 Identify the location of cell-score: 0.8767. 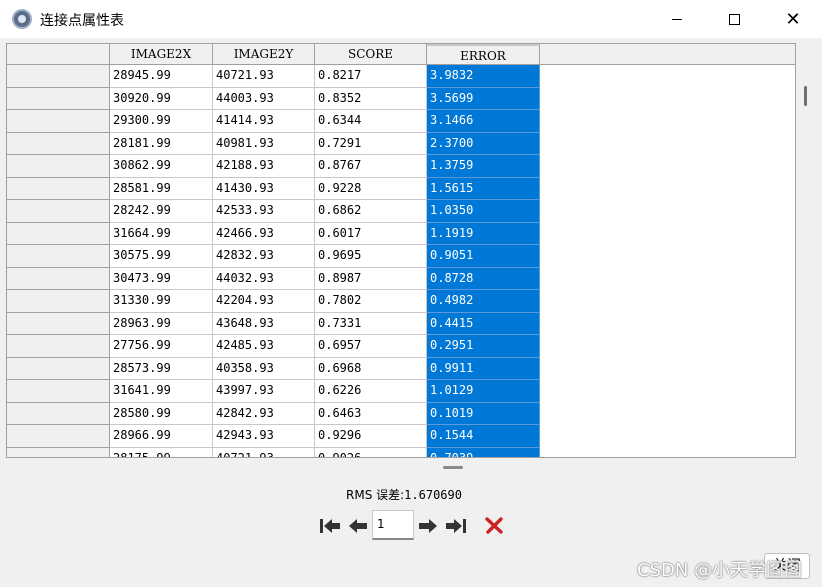
(371, 166).